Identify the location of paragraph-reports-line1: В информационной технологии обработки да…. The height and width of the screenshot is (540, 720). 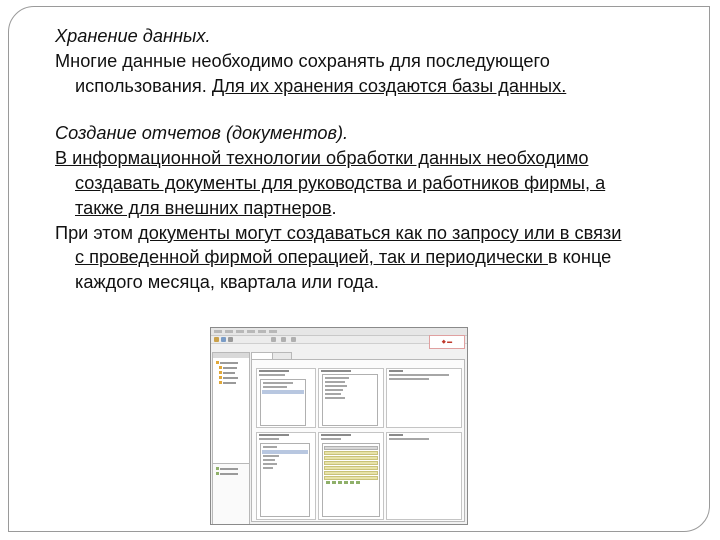
(322, 158).